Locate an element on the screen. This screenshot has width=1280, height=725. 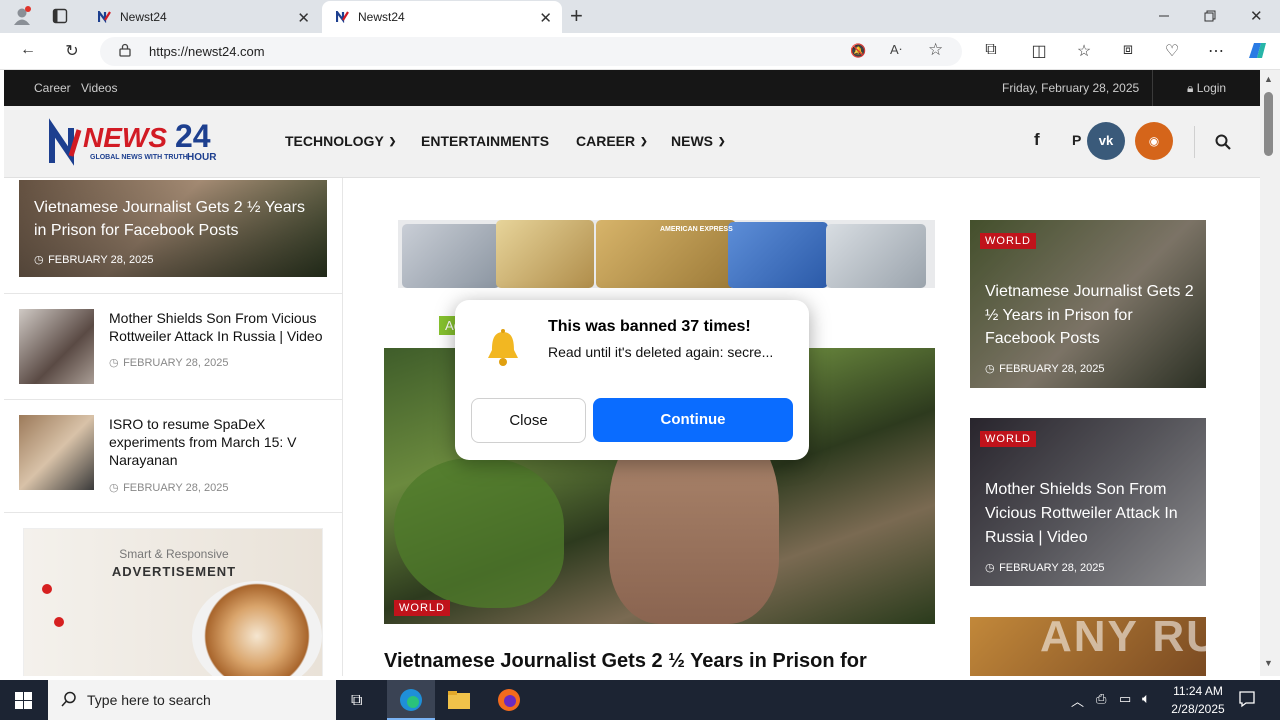
topbar-link-videos: Videos is located at coordinates (99, 88).